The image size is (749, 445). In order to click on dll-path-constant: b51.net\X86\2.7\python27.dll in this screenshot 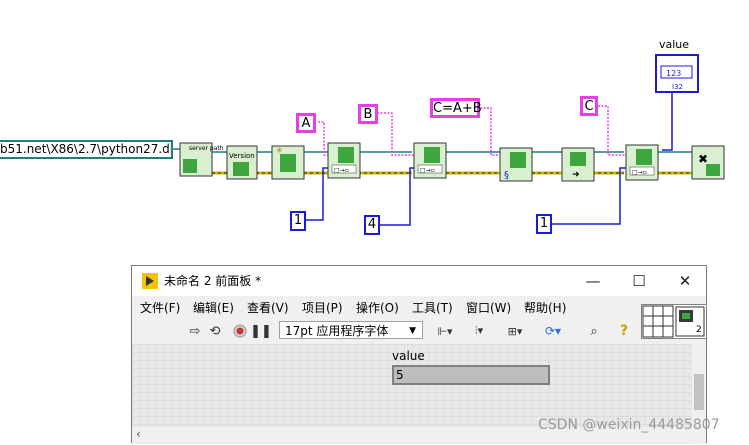, I will do `click(86, 149)`.